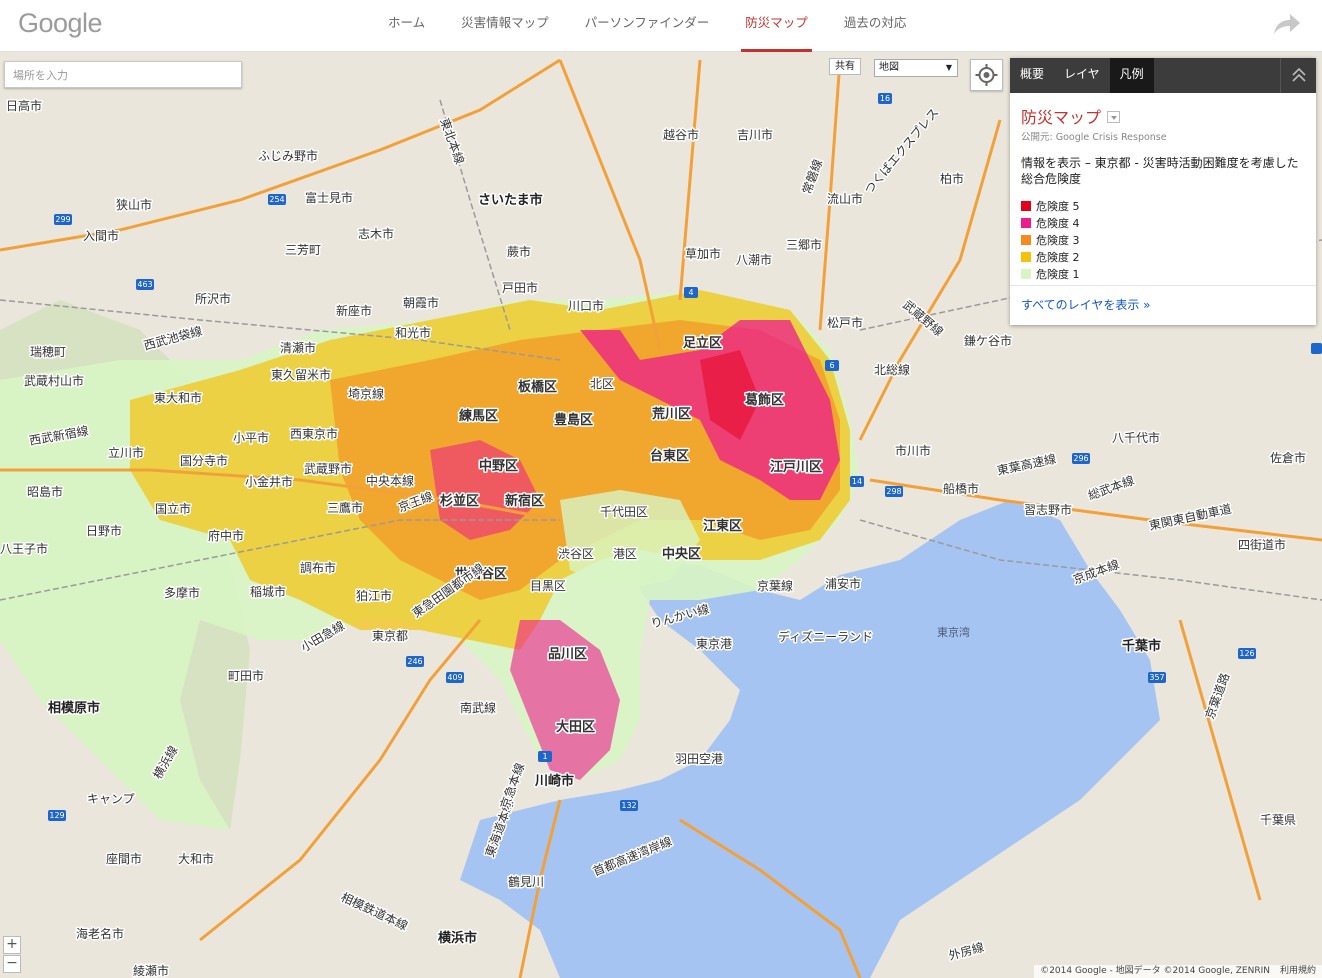  I want to click on city-fujimi: 富士見市, so click(329, 198).